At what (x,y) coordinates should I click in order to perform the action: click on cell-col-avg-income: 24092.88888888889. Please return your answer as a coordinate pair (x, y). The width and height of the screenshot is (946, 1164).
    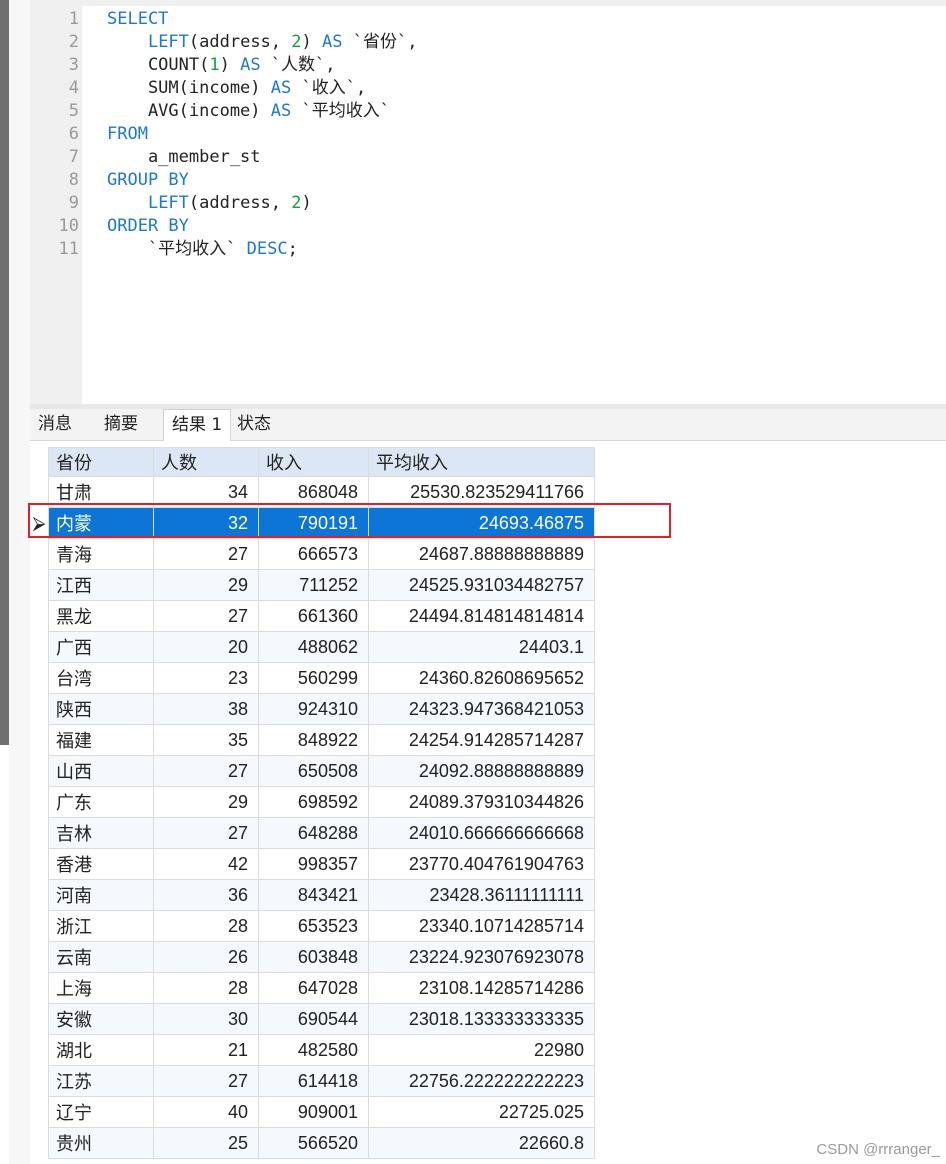
    Looking at the image, I should click on (481, 771).